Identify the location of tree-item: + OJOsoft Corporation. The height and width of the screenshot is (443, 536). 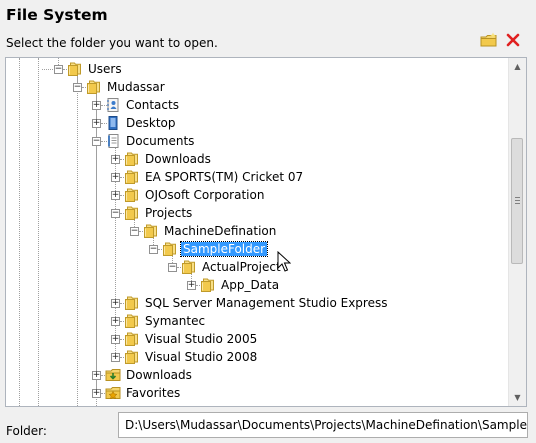
(188, 195).